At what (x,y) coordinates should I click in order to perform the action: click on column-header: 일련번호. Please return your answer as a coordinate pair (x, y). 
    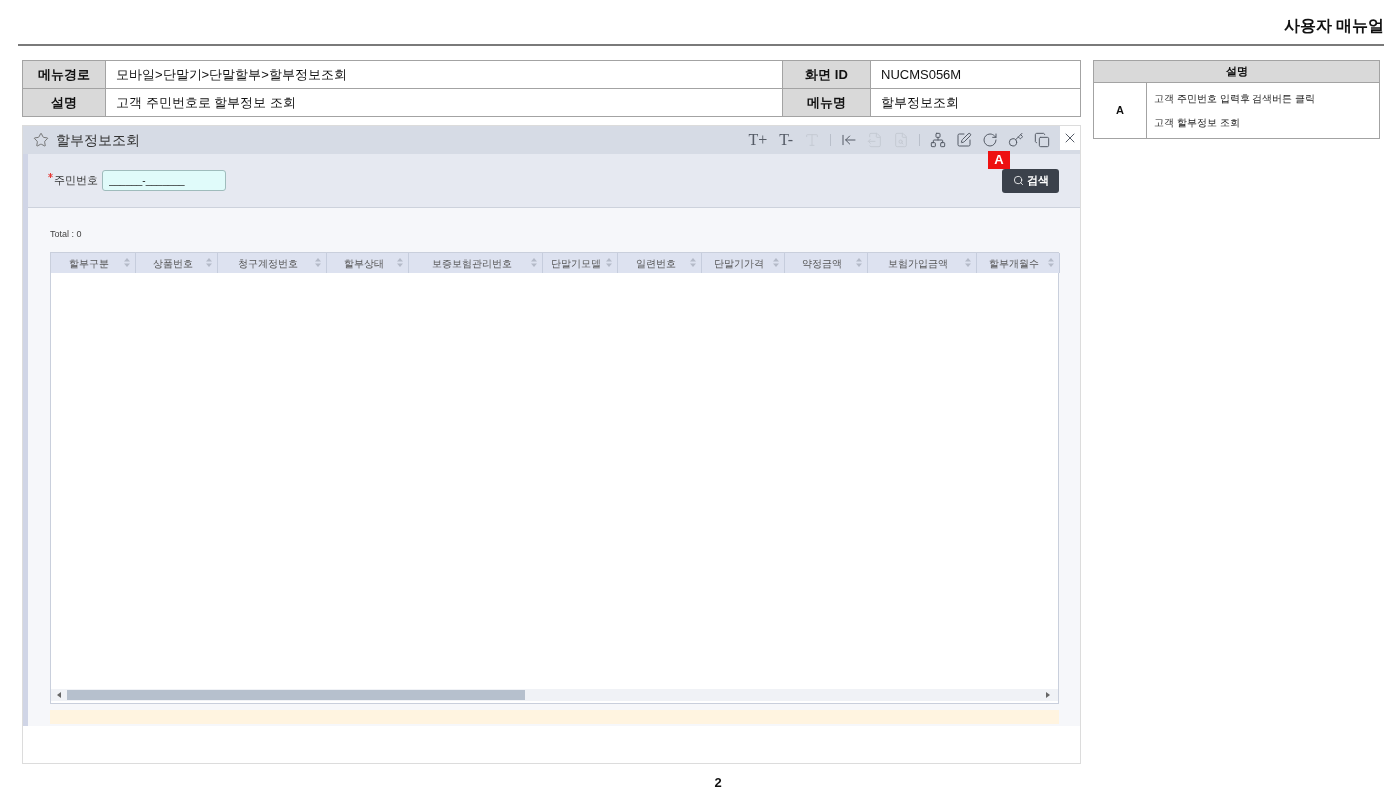
    Looking at the image, I should click on (660, 263).